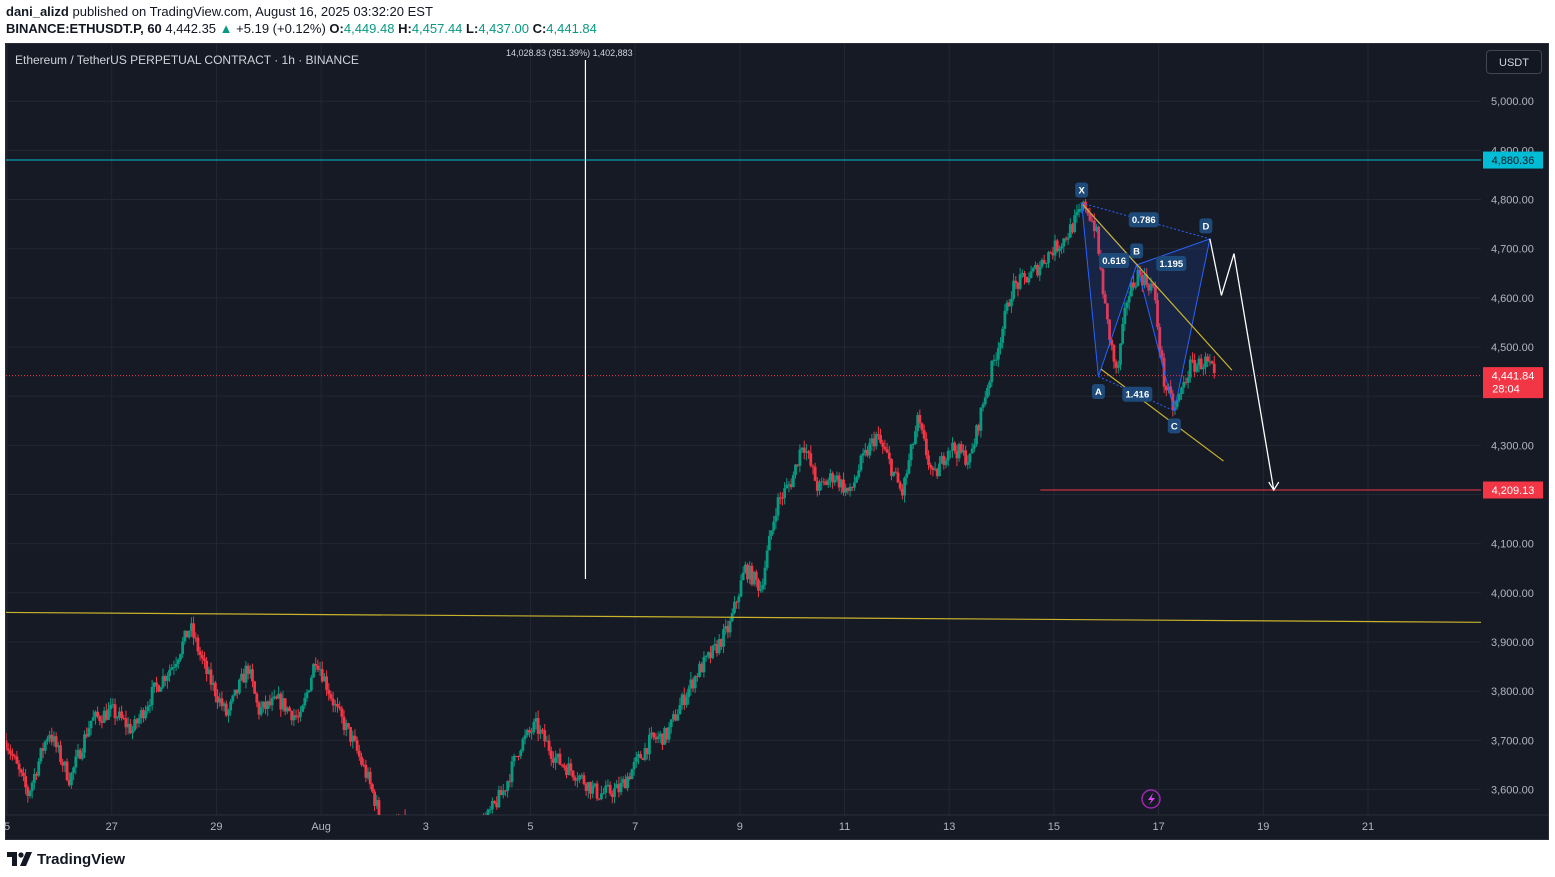 The width and height of the screenshot is (1555, 877). I want to click on x-tick-label: 21, so click(1368, 827).